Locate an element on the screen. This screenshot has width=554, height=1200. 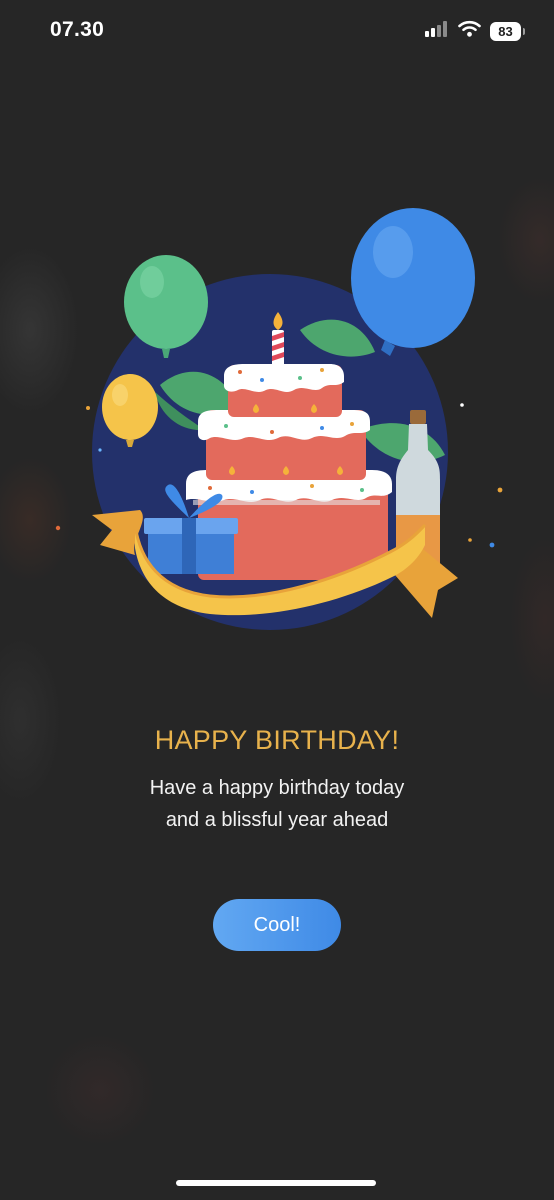
status-bar: 07.30 83 is located at coordinates (277, 30).